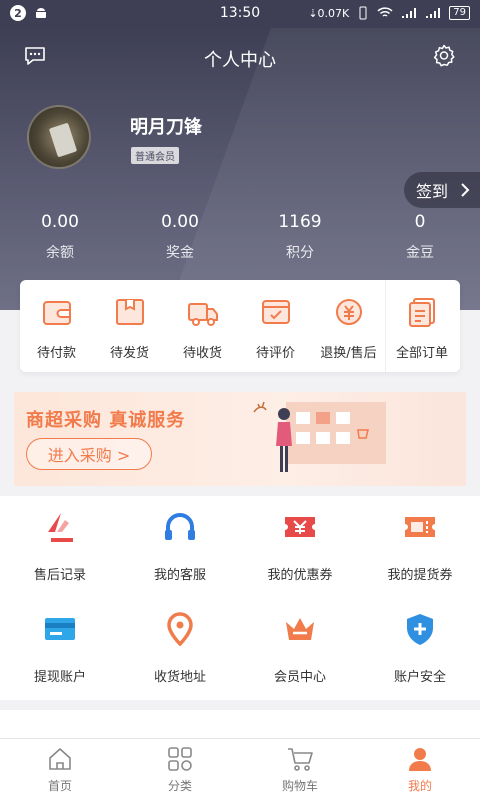 The width and height of the screenshot is (480, 800). I want to click on order-refund-after-sales: 退换/售后, so click(348, 326).